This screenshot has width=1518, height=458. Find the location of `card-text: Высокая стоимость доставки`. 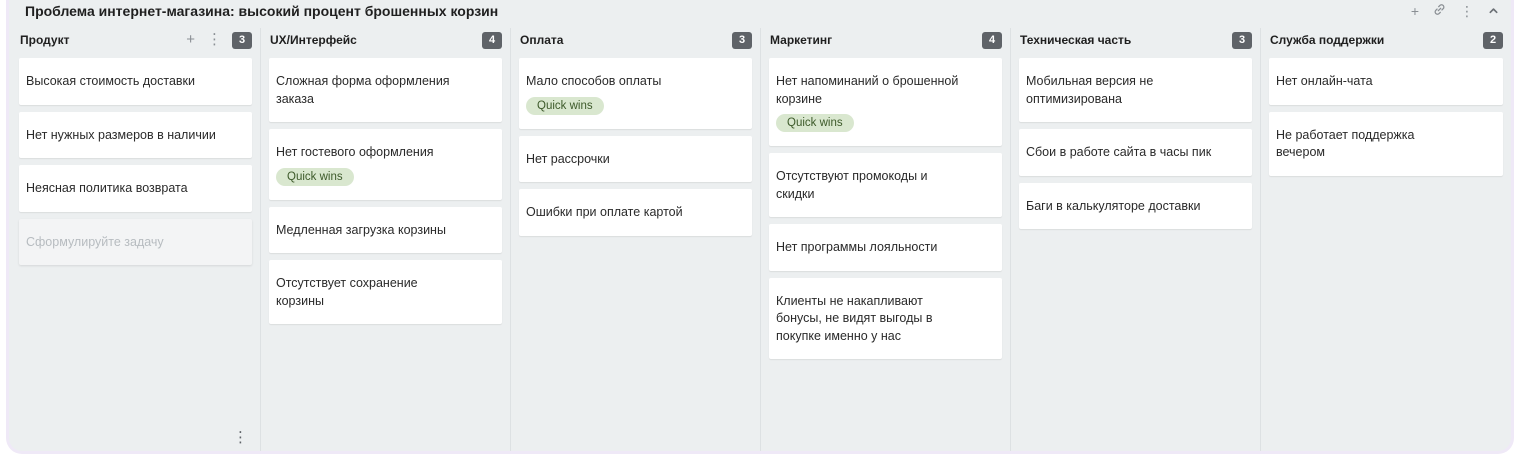

card-text: Высокая стоимость доставки is located at coordinates (111, 81).